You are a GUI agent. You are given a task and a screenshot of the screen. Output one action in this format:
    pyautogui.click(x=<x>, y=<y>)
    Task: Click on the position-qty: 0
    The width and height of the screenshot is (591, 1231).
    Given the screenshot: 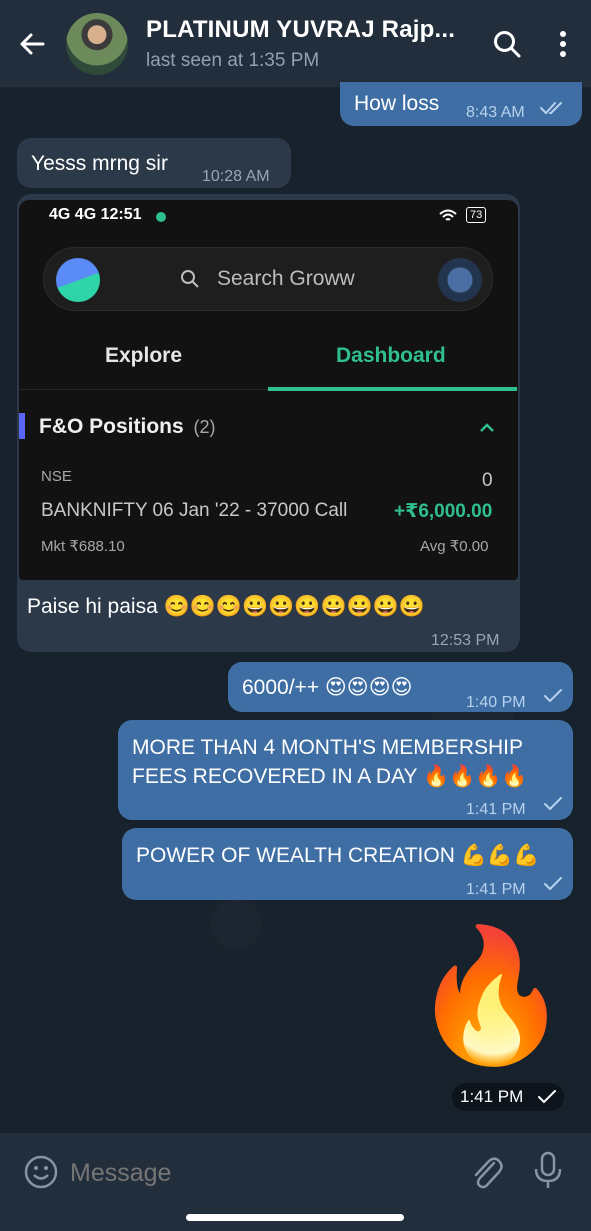 What is the action you would take?
    pyautogui.click(x=487, y=480)
    